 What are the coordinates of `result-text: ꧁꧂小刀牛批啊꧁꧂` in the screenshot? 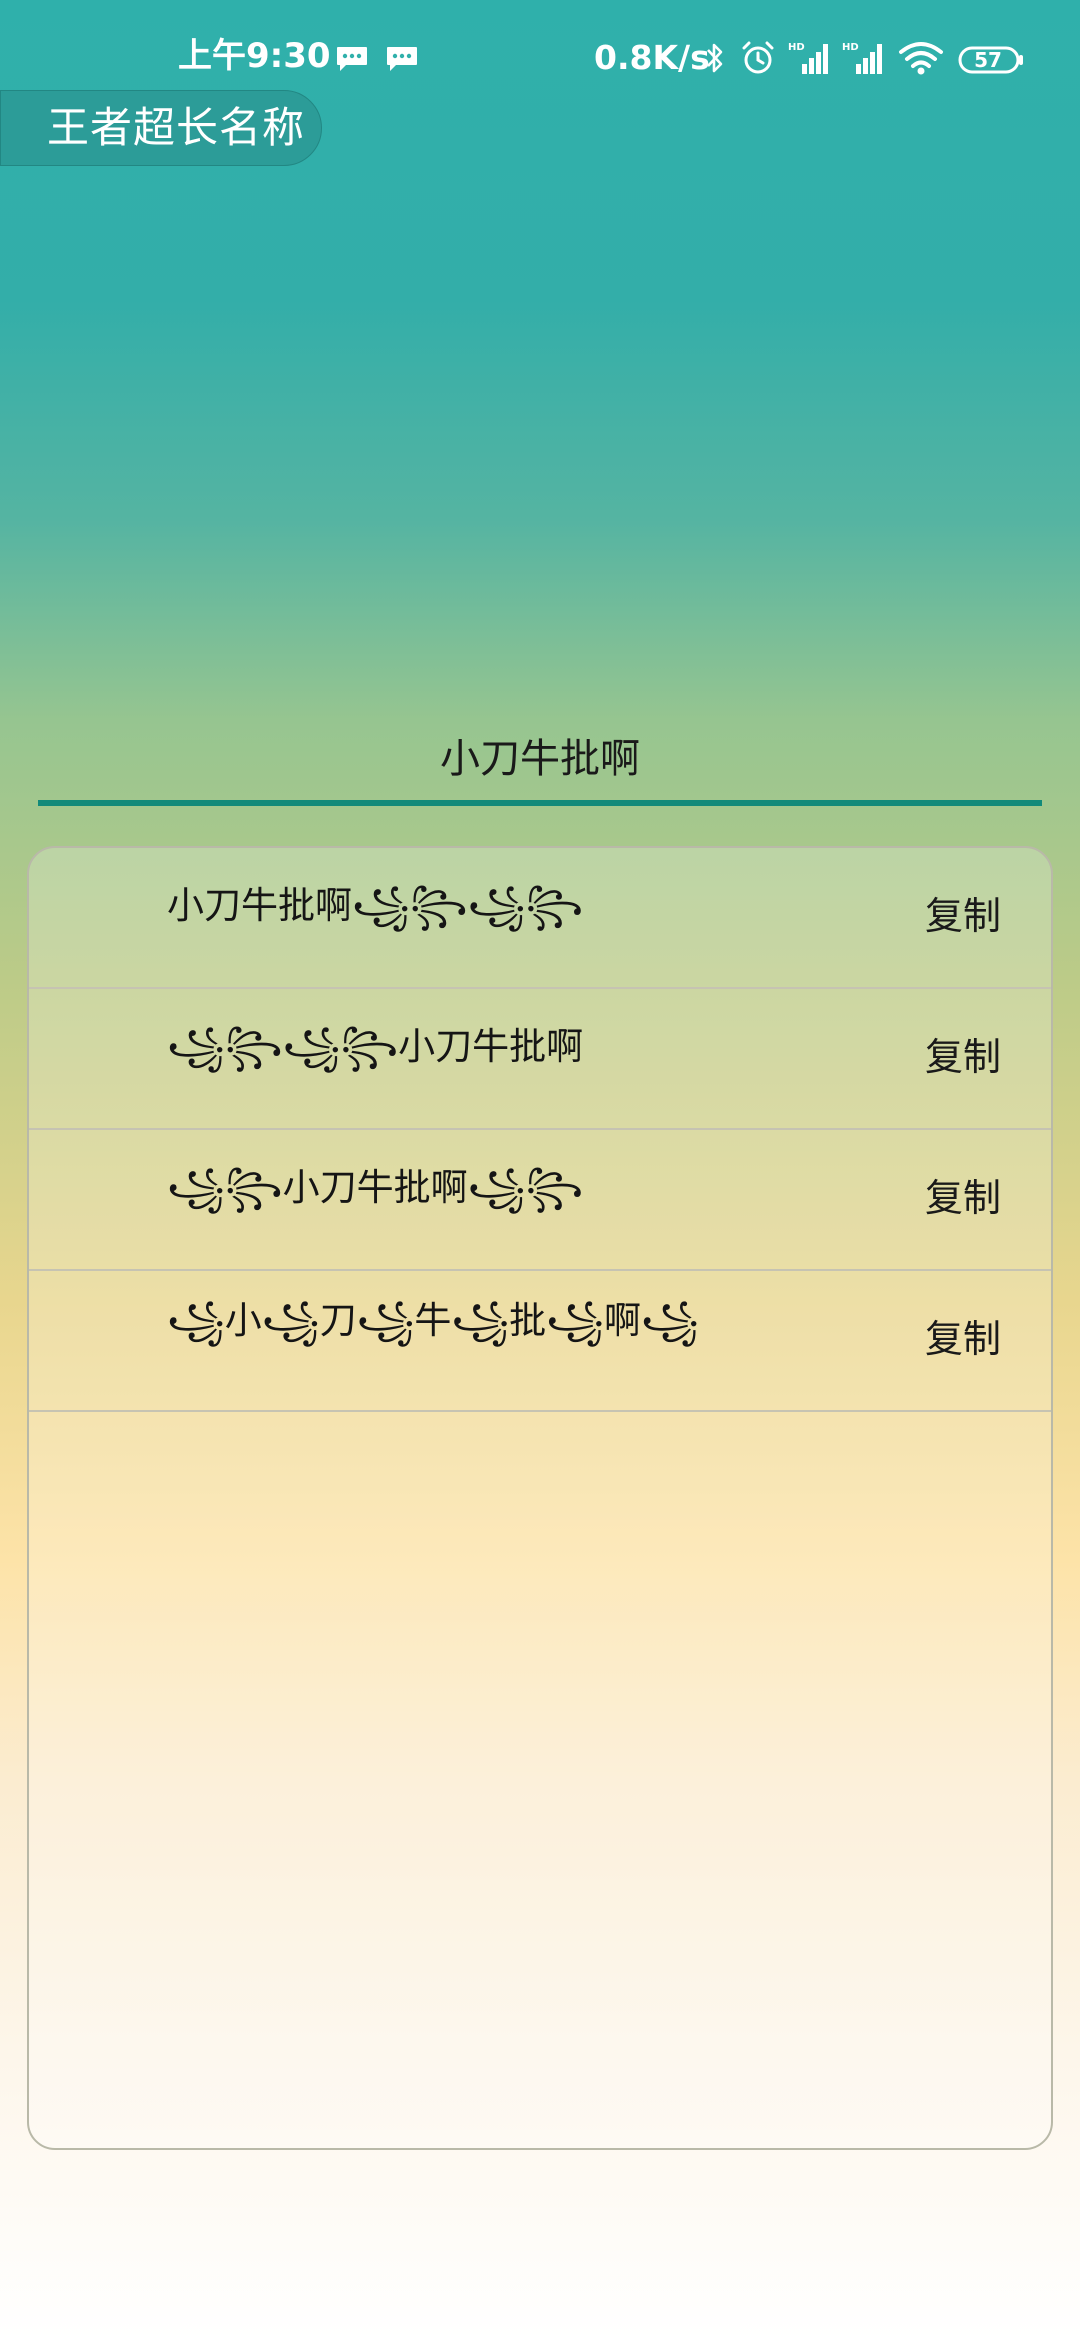 It's located at (375, 1187).